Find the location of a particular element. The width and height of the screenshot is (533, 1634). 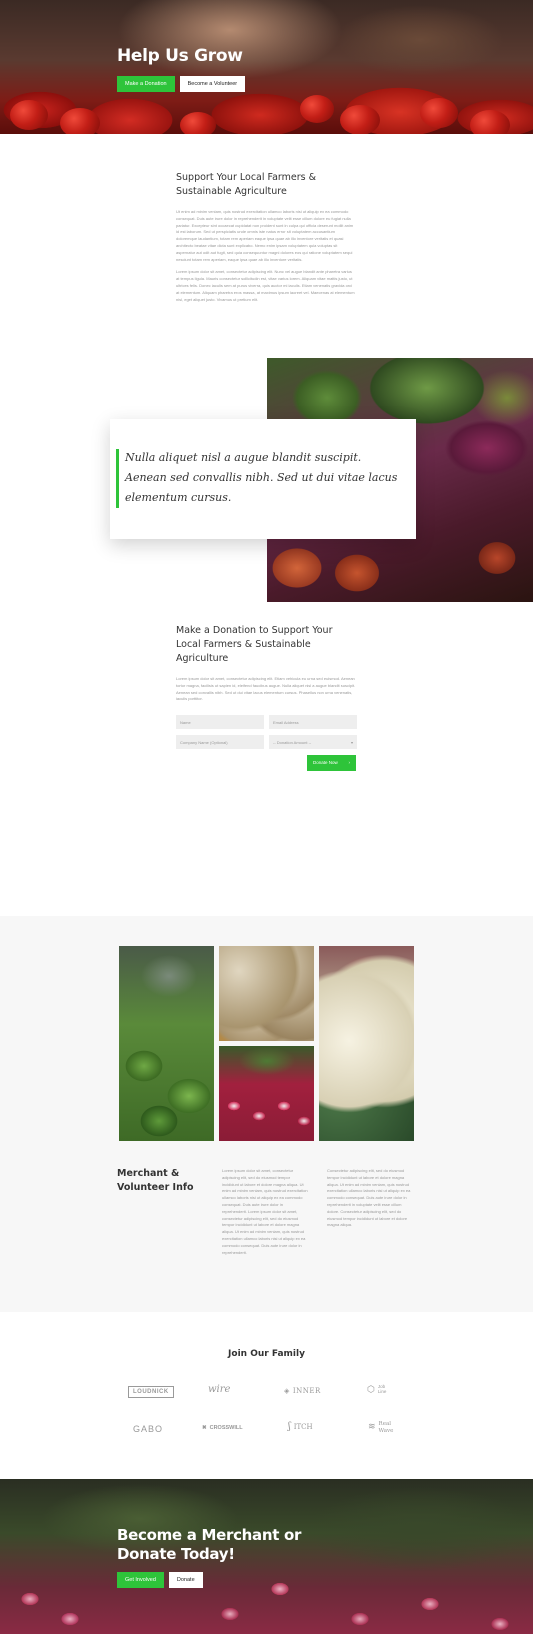

become-volunteer-button: Become a Volunteer is located at coordinates (212, 84).